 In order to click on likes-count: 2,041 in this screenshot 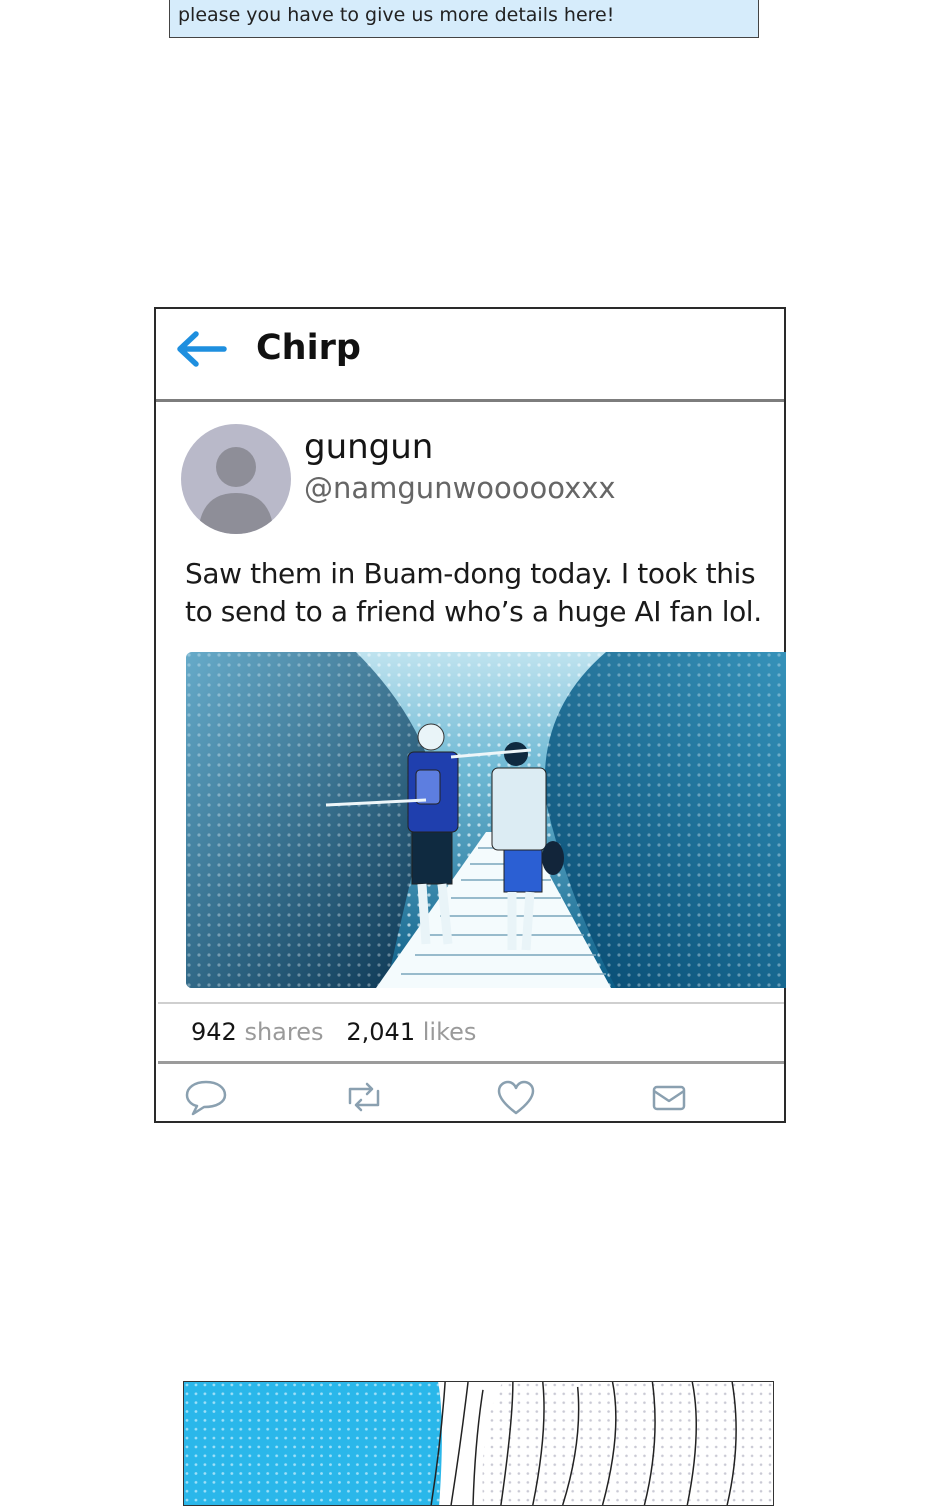, I will do `click(380, 1032)`.